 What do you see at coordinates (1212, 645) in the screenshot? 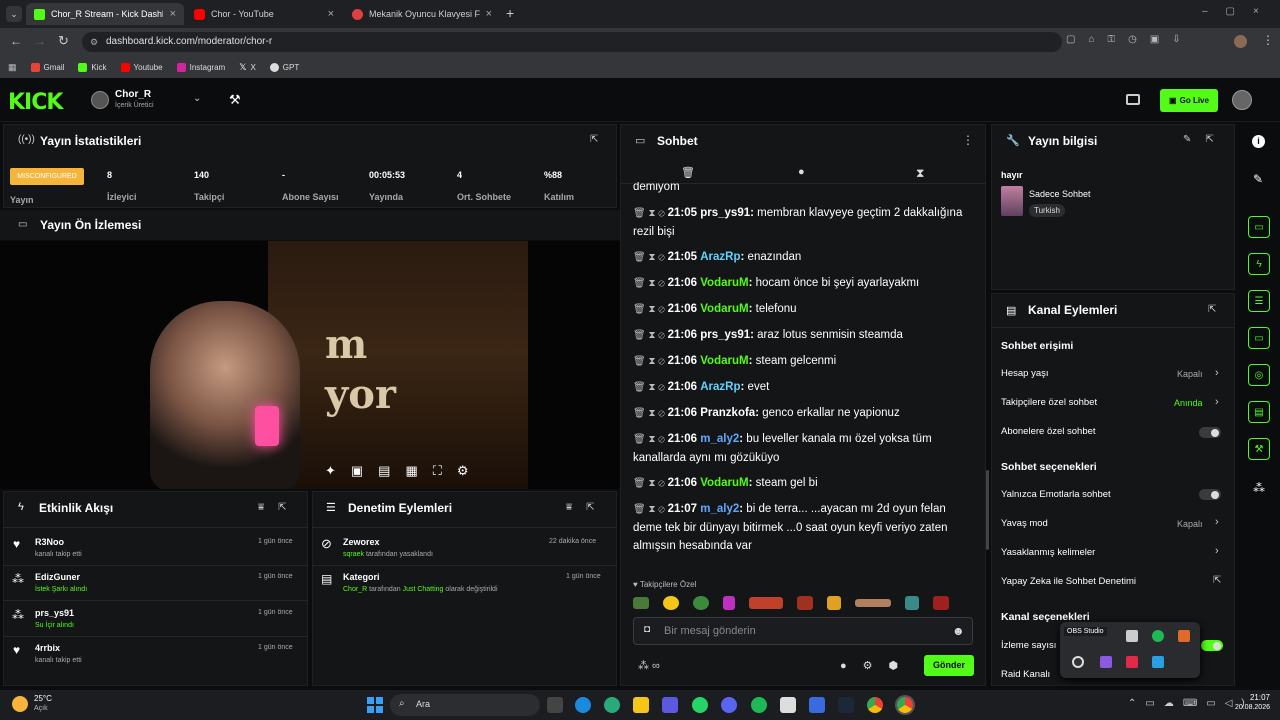
I see `viewer-count-toggle` at bounding box center [1212, 645].